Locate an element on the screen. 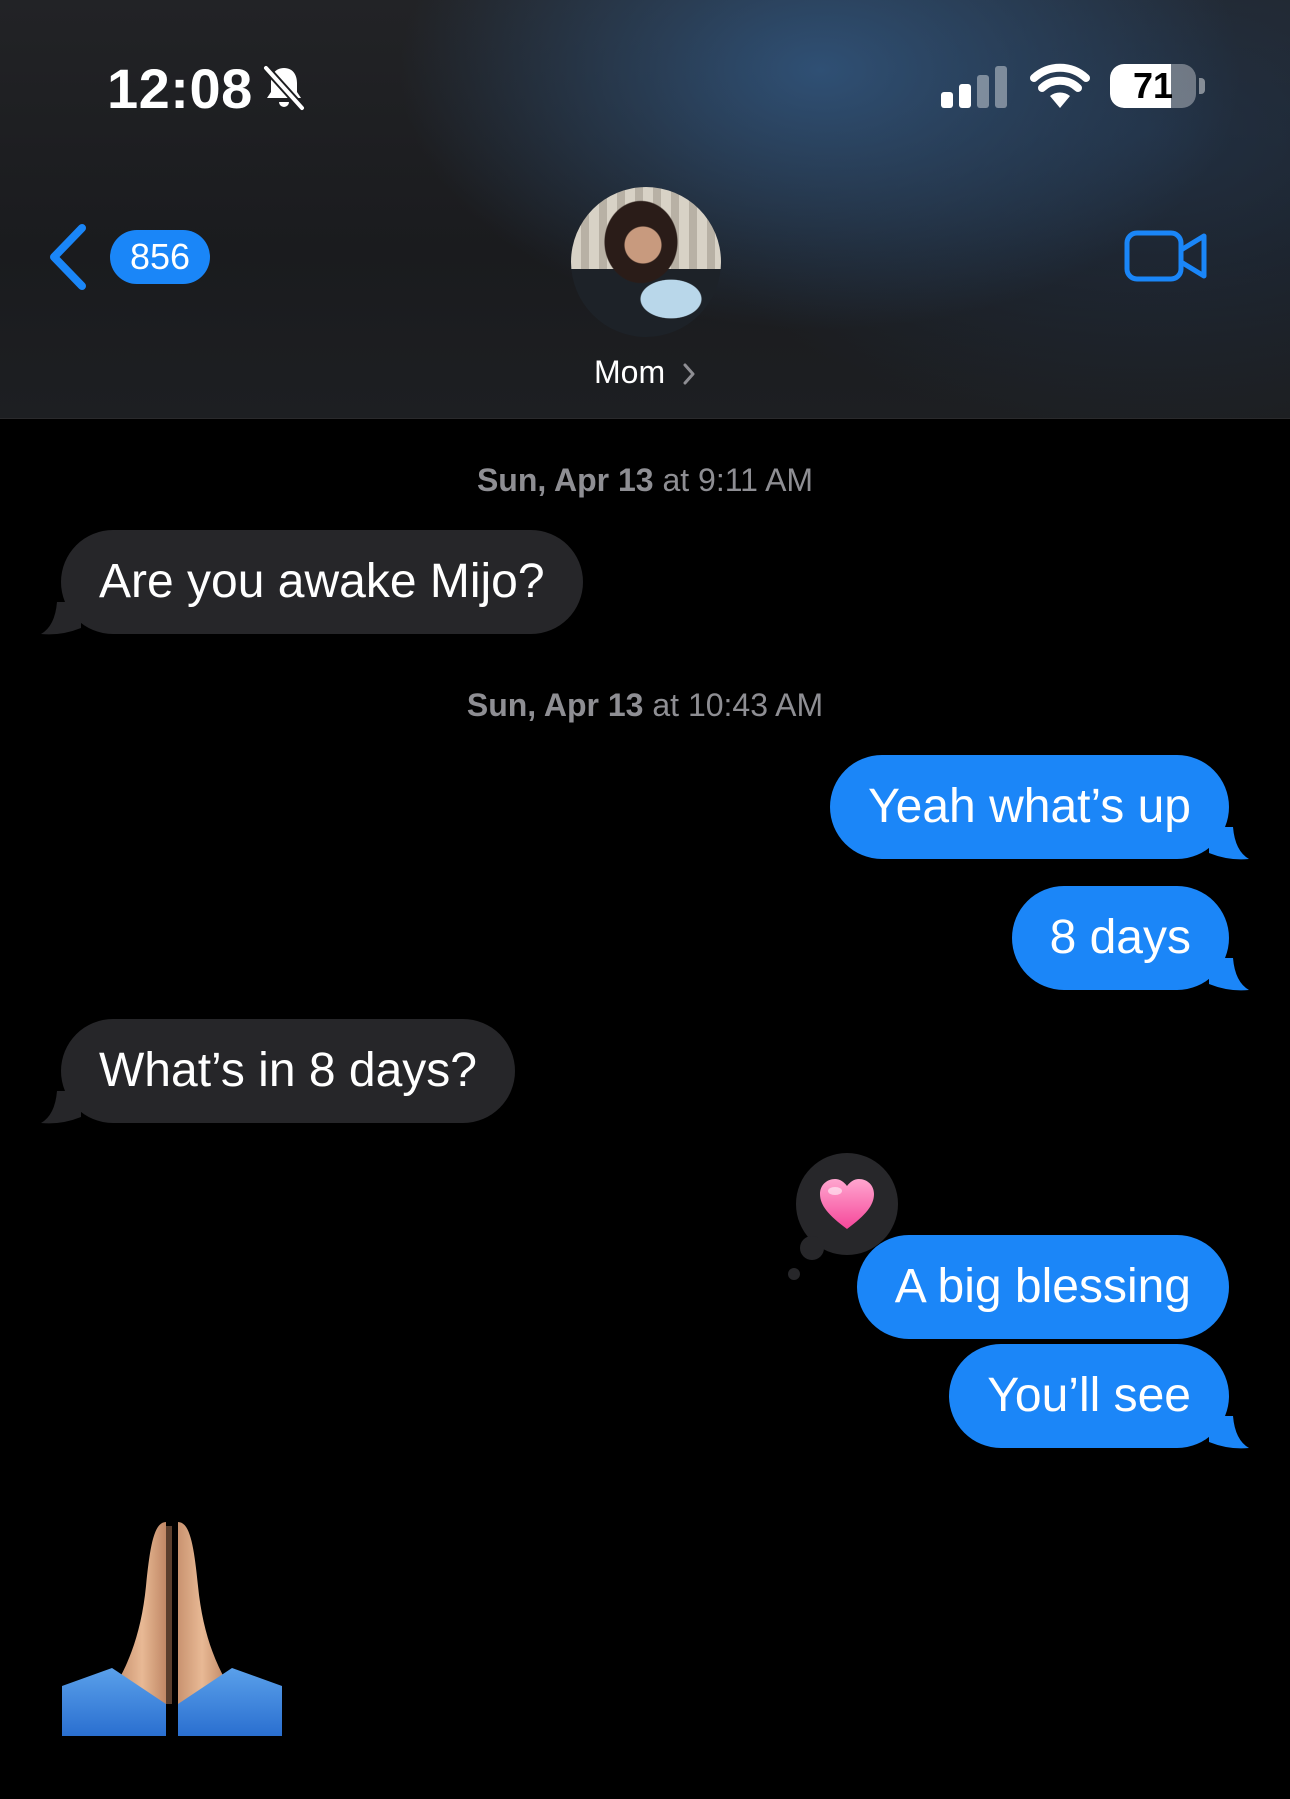 This screenshot has width=1290, height=1799. contact-name: Mom is located at coordinates (629, 372).